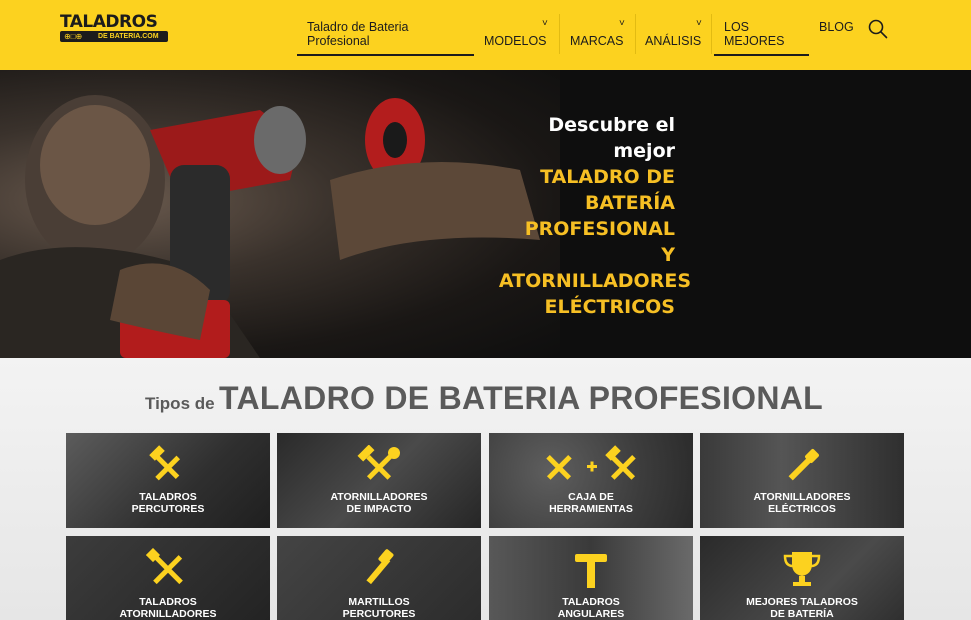  I want to click on tile-label-line: ELÉCTRICOS, so click(802, 509).